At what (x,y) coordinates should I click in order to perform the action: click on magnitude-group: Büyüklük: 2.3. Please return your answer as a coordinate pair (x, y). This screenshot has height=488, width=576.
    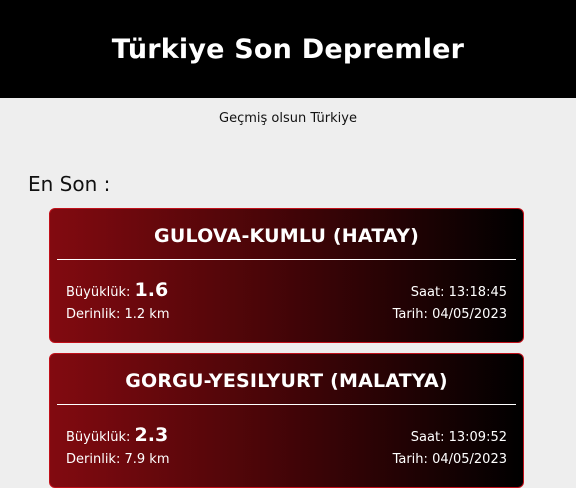
    Looking at the image, I should click on (117, 435).